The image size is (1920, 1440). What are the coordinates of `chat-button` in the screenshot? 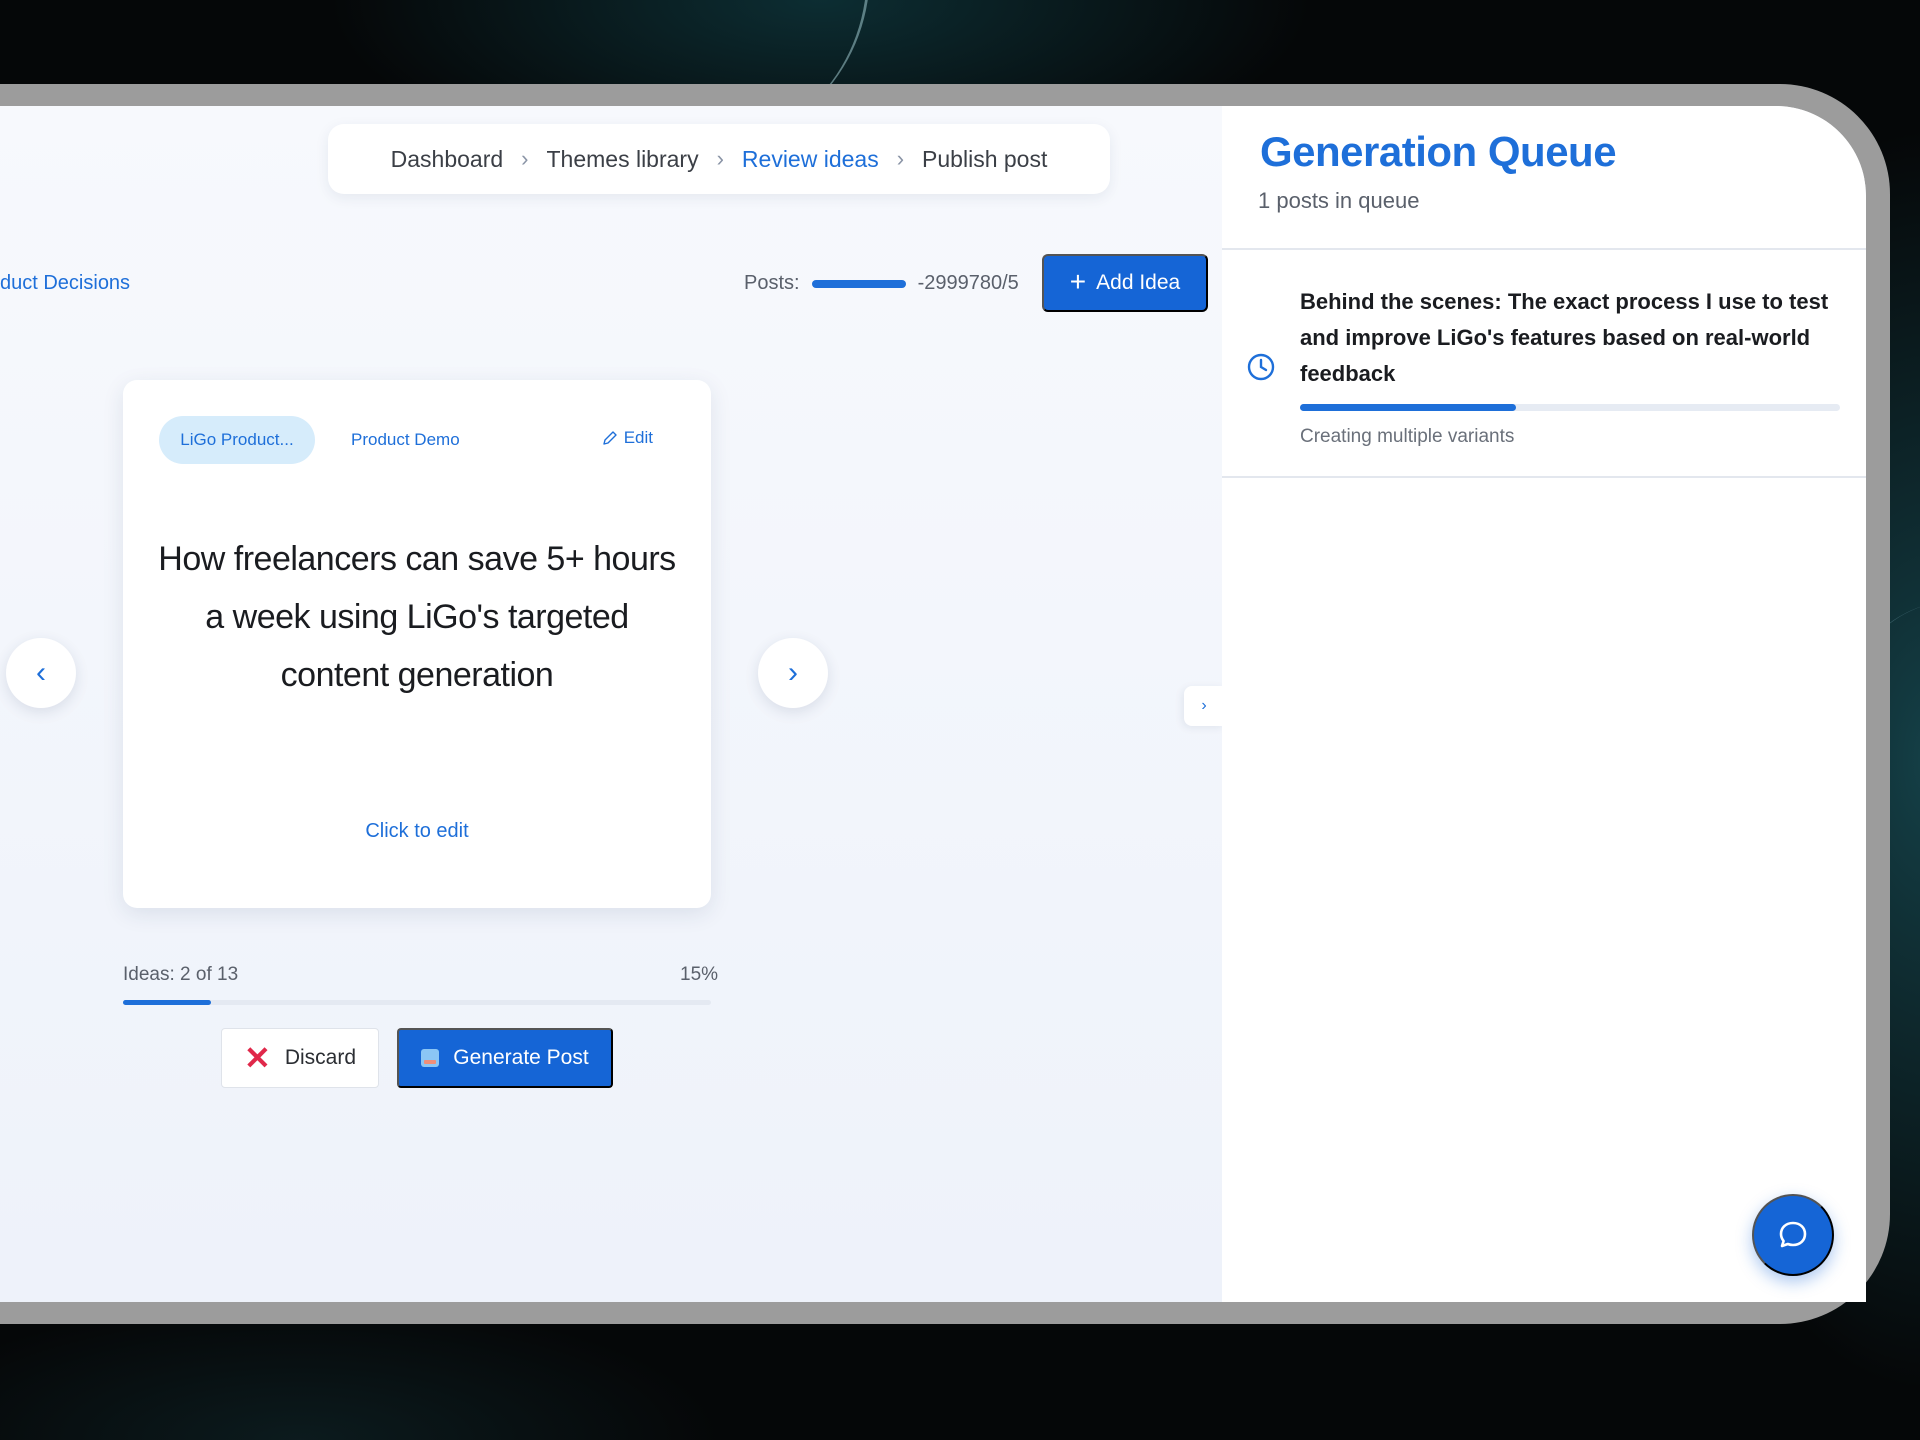 It's located at (1793, 1235).